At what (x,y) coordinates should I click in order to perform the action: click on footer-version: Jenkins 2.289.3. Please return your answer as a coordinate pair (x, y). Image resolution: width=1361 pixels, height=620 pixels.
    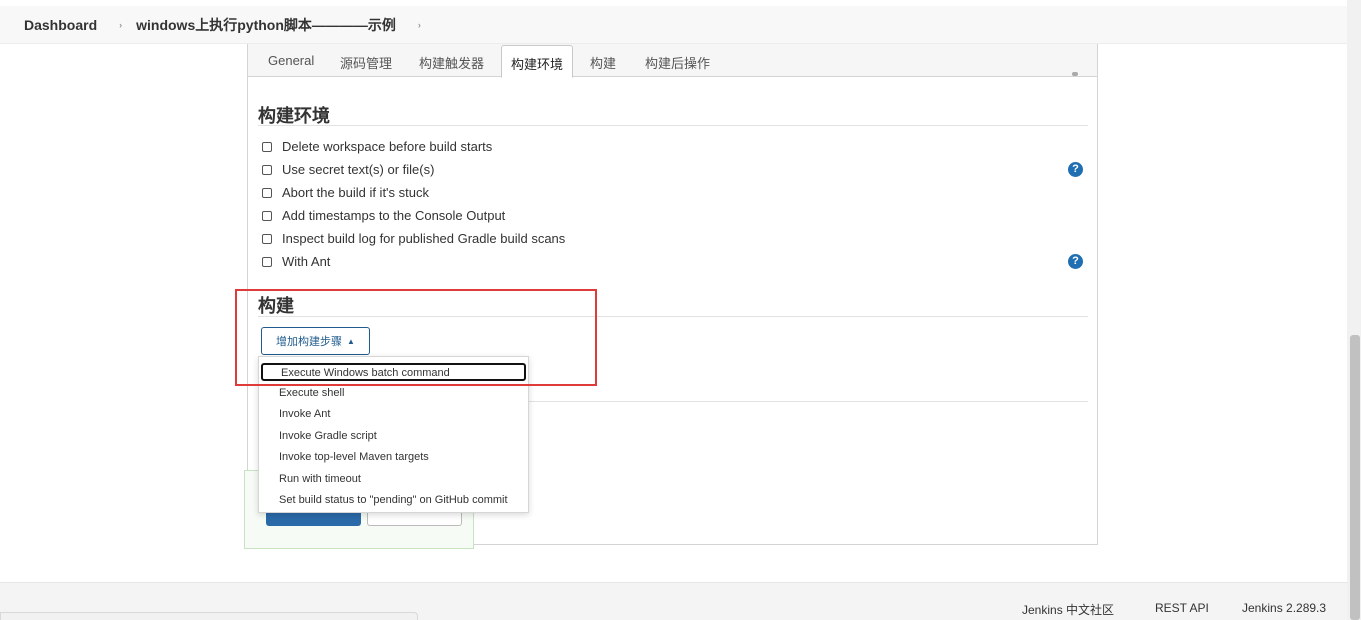
    Looking at the image, I should click on (1284, 608).